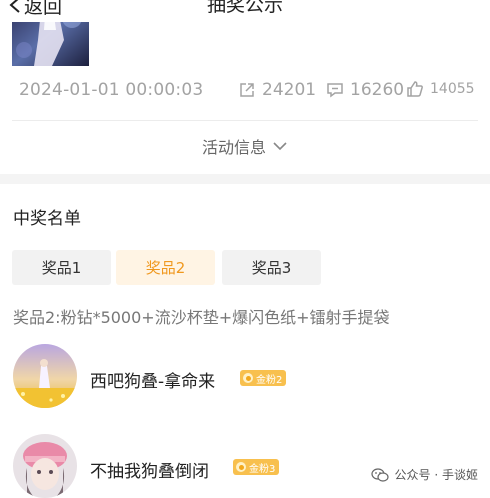 The image size is (490, 498). I want to click on tab-prize-2: 奖品2, so click(165, 267).